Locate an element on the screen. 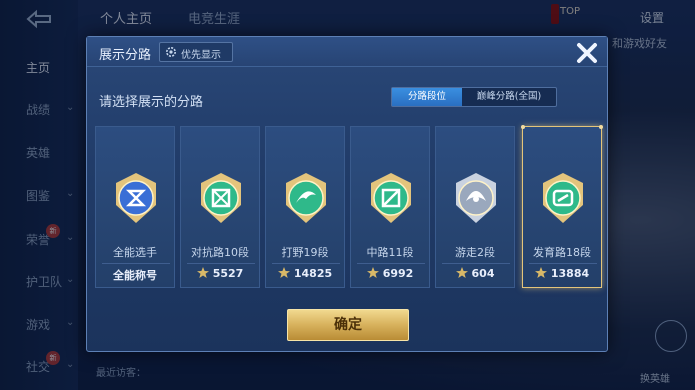 This screenshot has width=695, height=390. lane-card-jungle: 打野19段 14825 is located at coordinates (305, 207).